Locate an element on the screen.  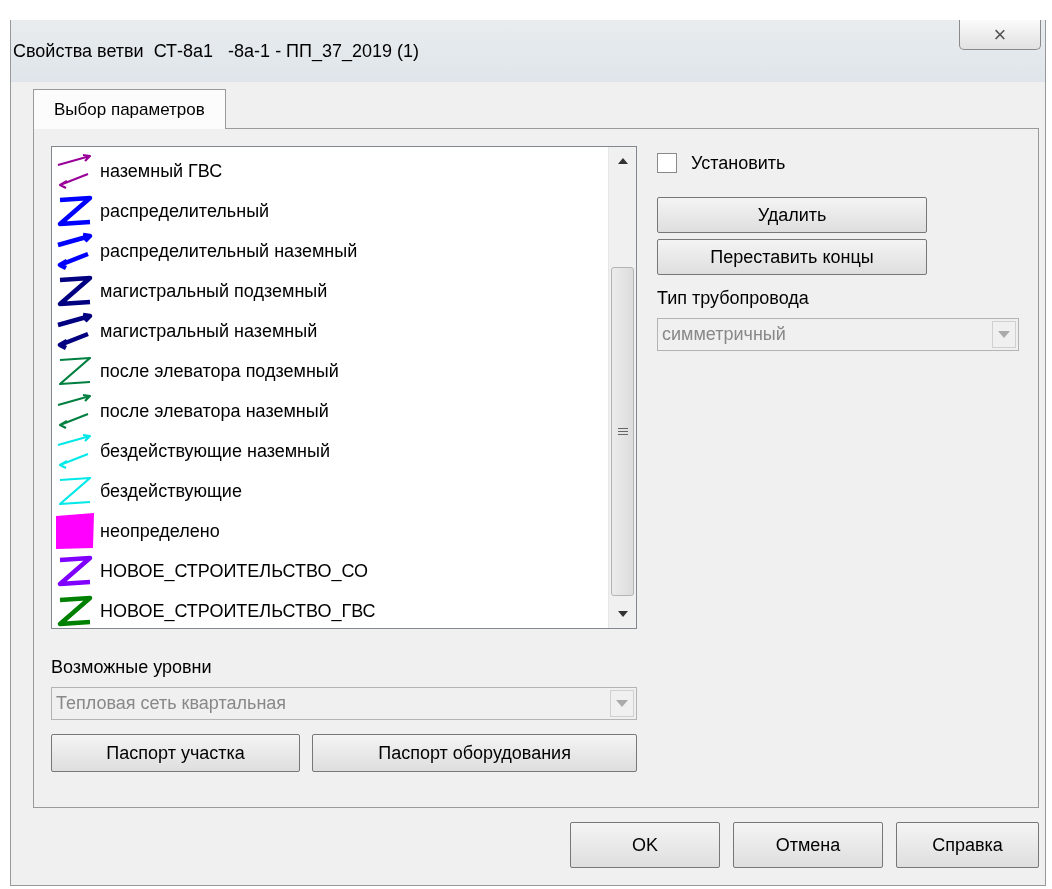
dialog-button: Справка is located at coordinates (967, 845).